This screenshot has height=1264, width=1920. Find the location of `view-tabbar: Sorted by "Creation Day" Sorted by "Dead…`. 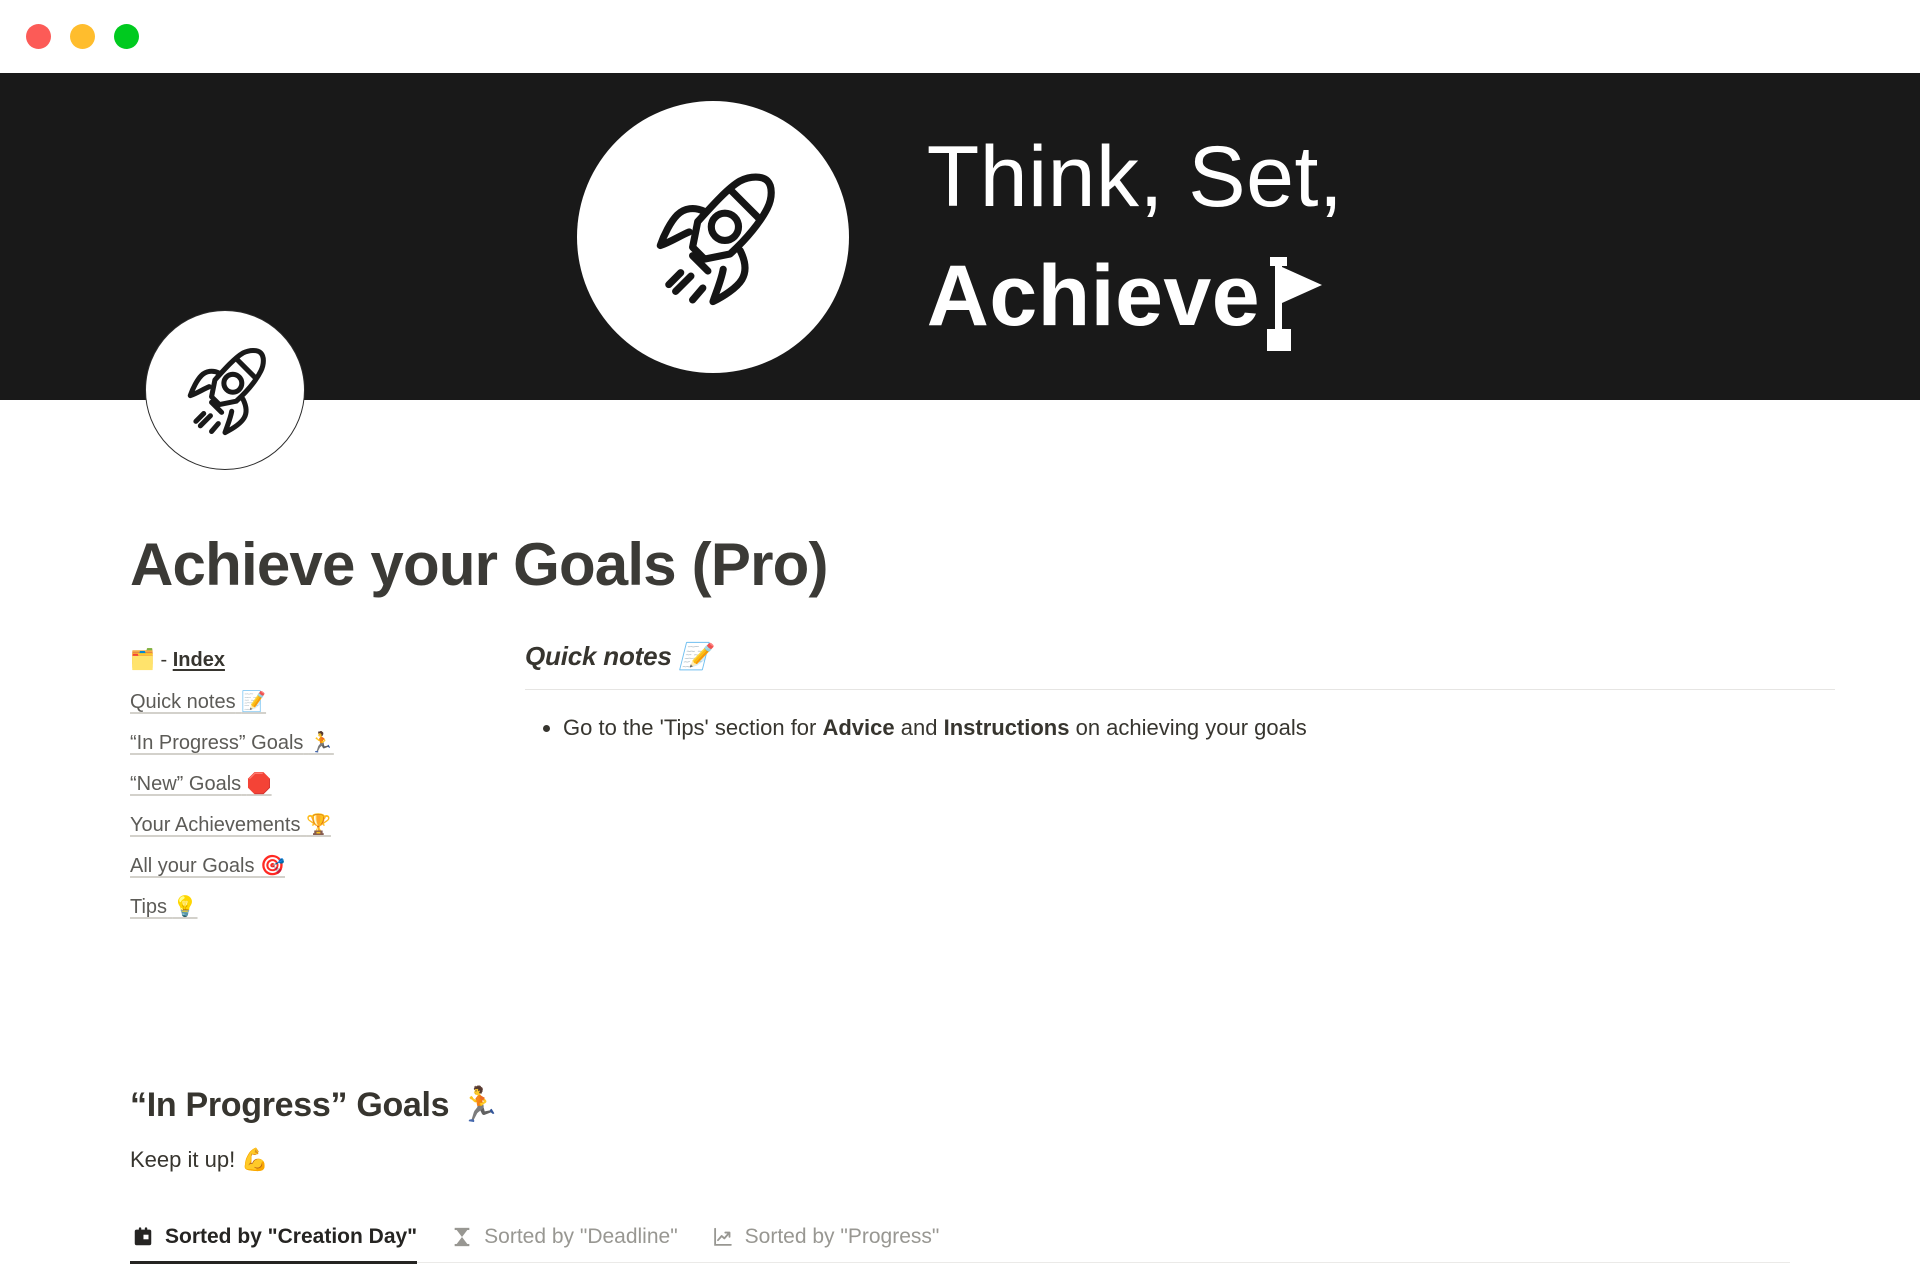

view-tabbar: Sorted by "Creation Day" Sorted by "Dead… is located at coordinates (960, 1237).